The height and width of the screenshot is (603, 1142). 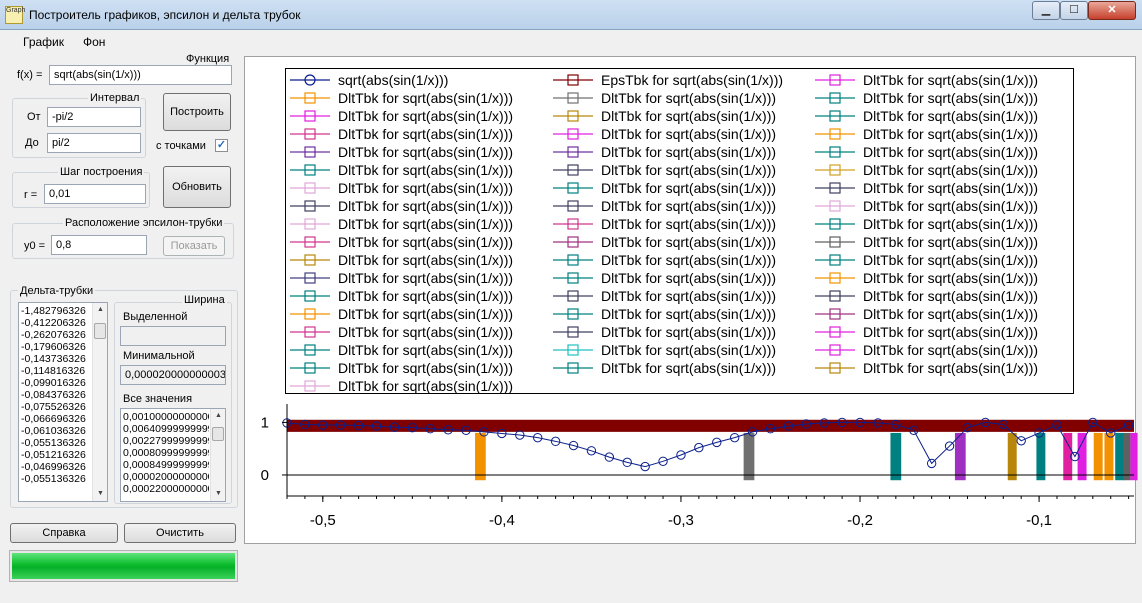 What do you see at coordinates (502, 520) in the screenshot?
I see `x-tick-label: -0,4` at bounding box center [502, 520].